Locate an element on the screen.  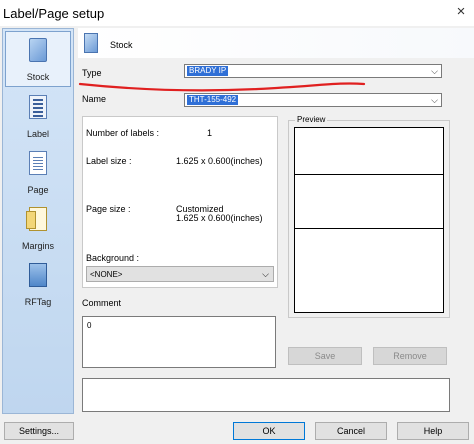
sidebar-item-rftag: RFTag is located at coordinates (38, 285).